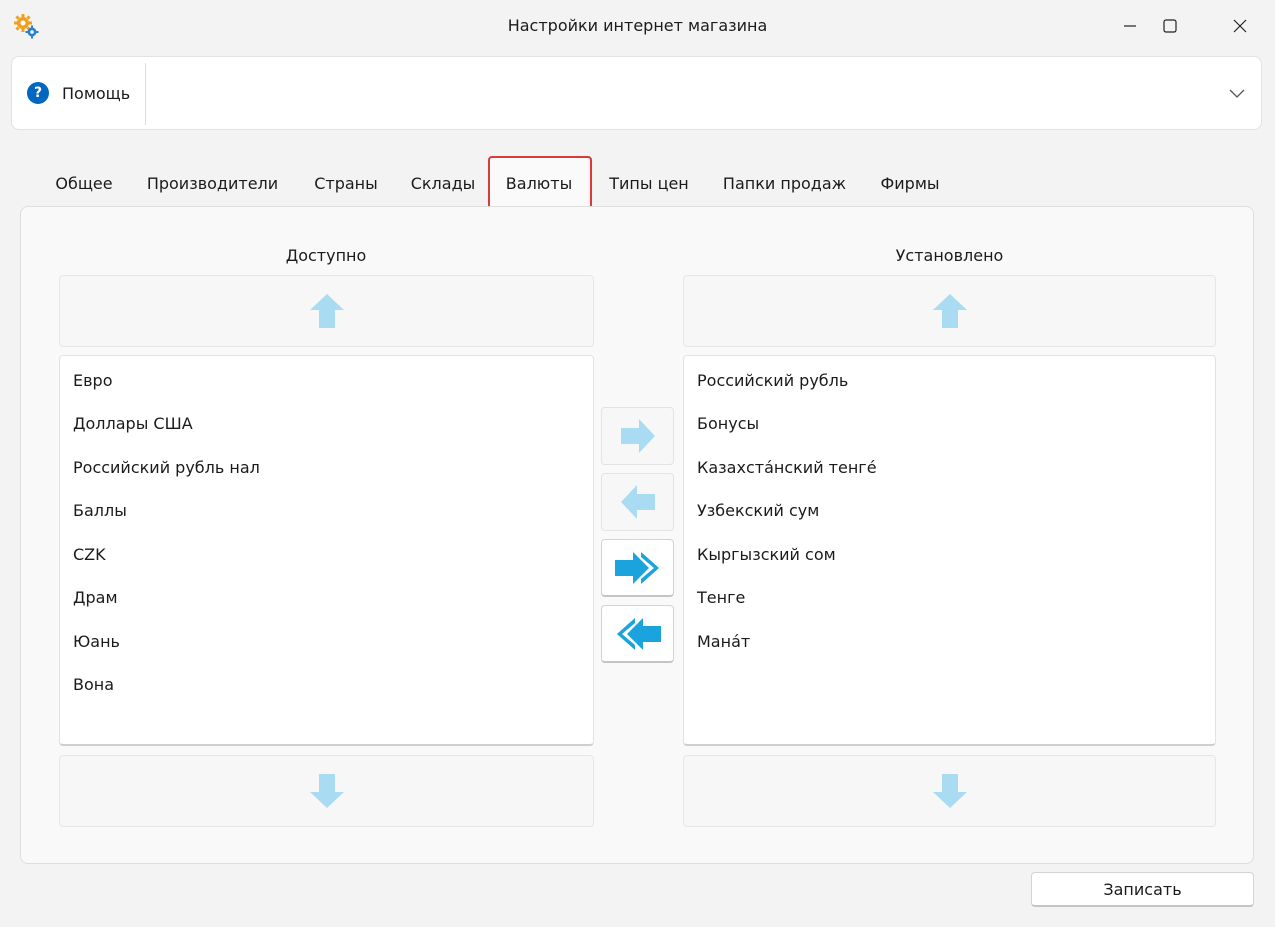 This screenshot has height=927, width=1275. I want to click on maximize-button, so click(1170, 26).